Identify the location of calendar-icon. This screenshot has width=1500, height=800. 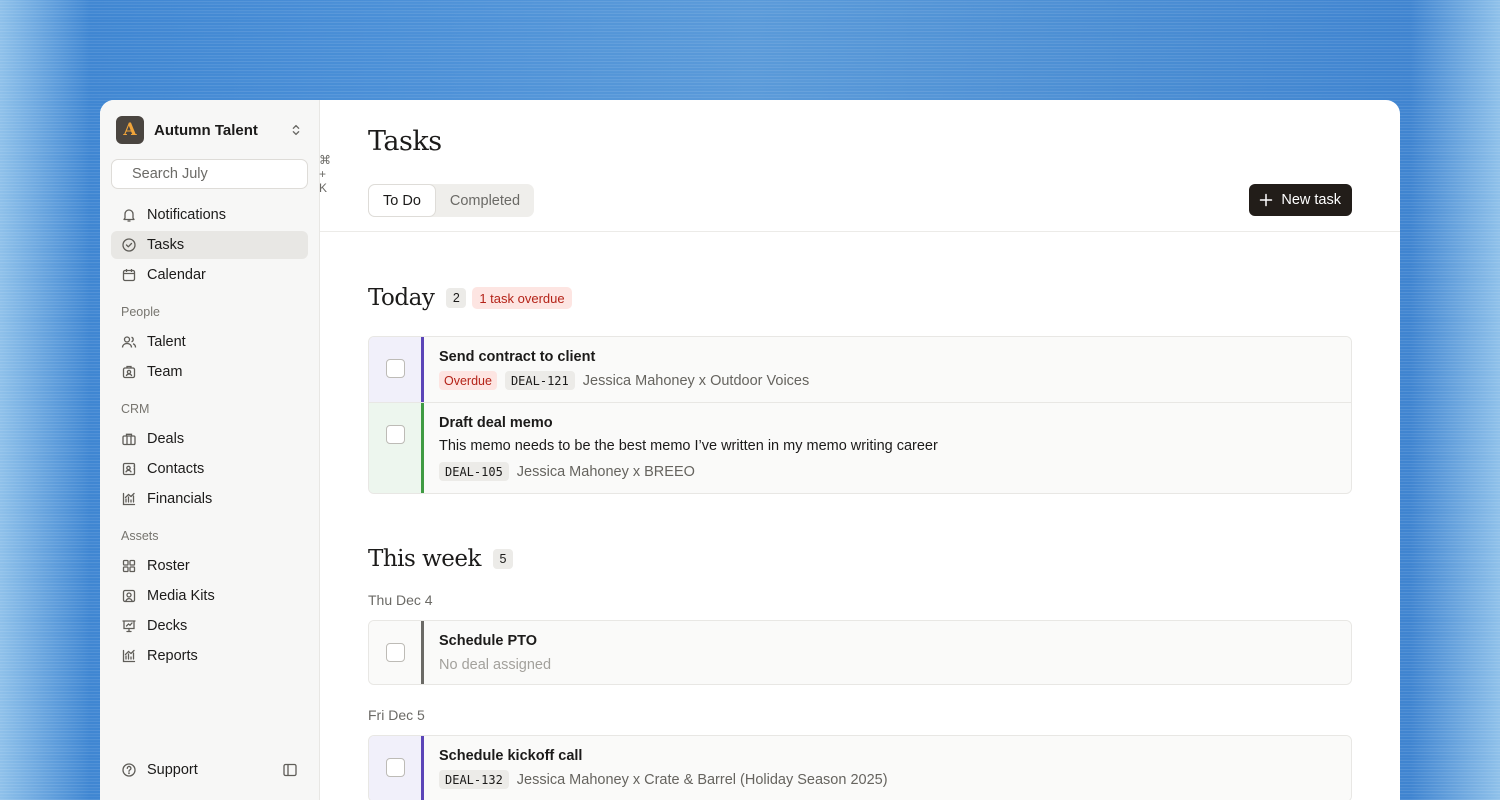
(129, 275).